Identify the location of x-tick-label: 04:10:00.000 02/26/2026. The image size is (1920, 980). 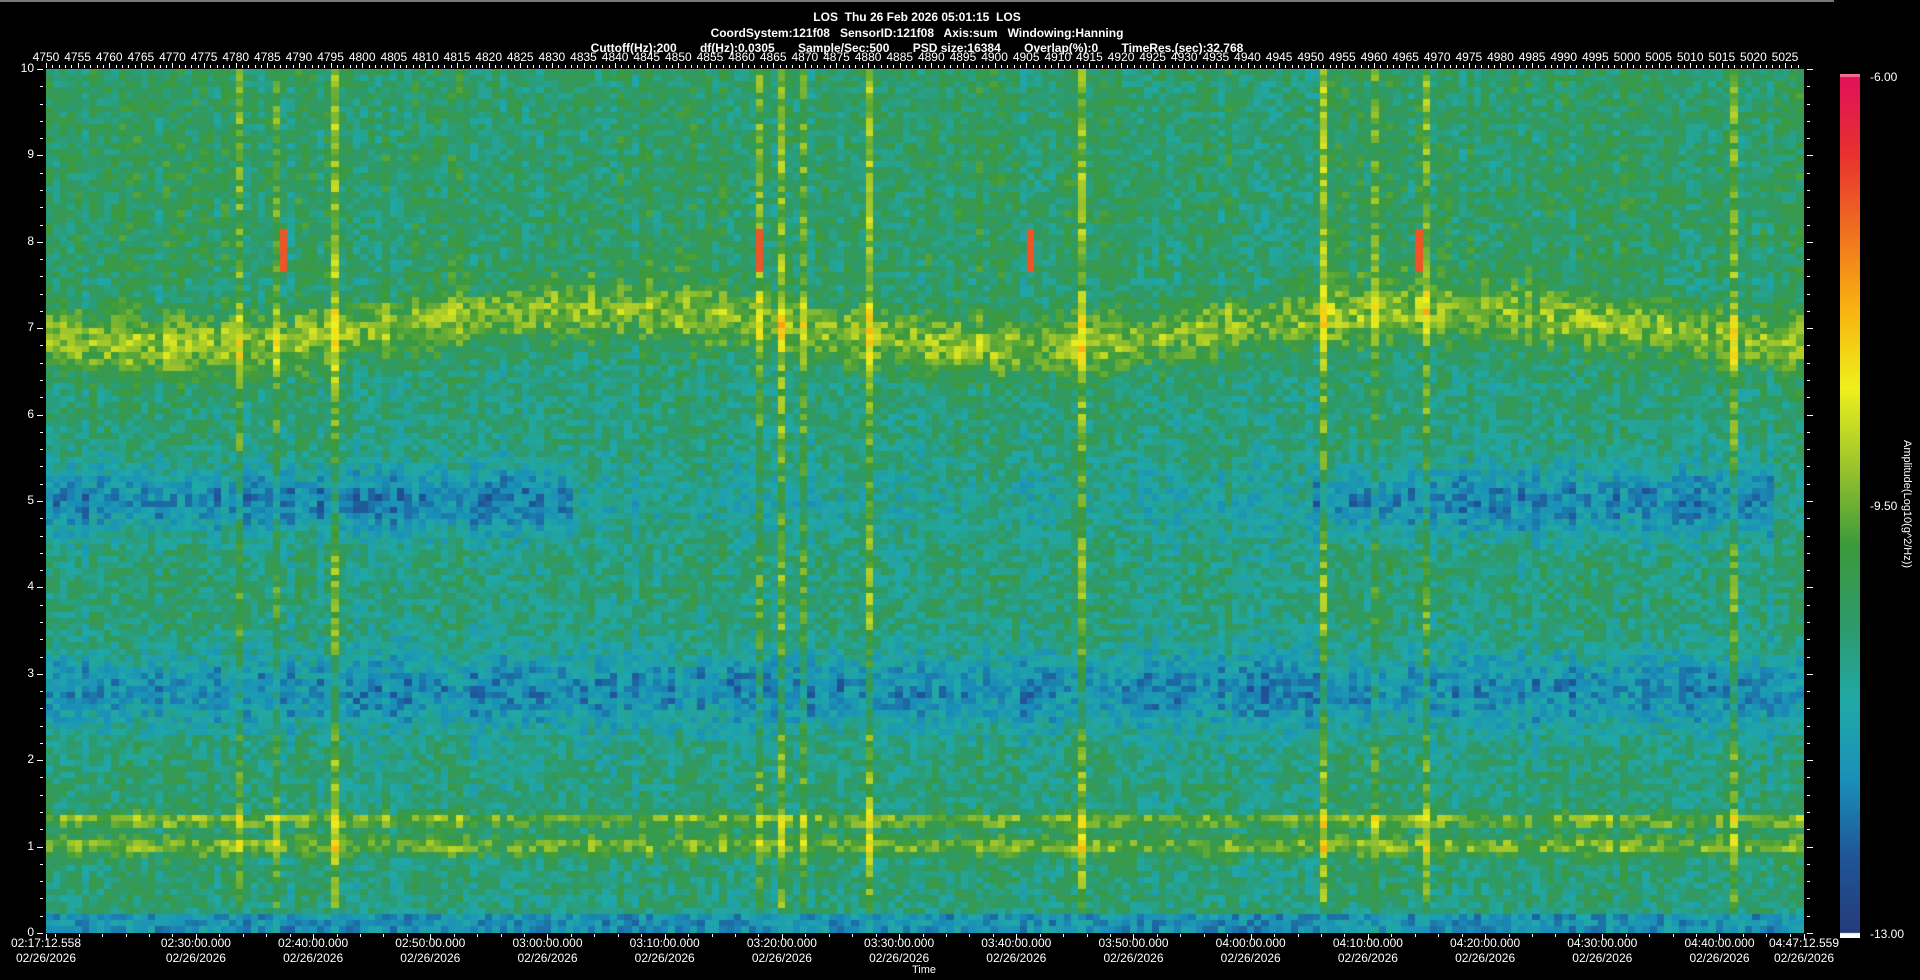
(1368, 951).